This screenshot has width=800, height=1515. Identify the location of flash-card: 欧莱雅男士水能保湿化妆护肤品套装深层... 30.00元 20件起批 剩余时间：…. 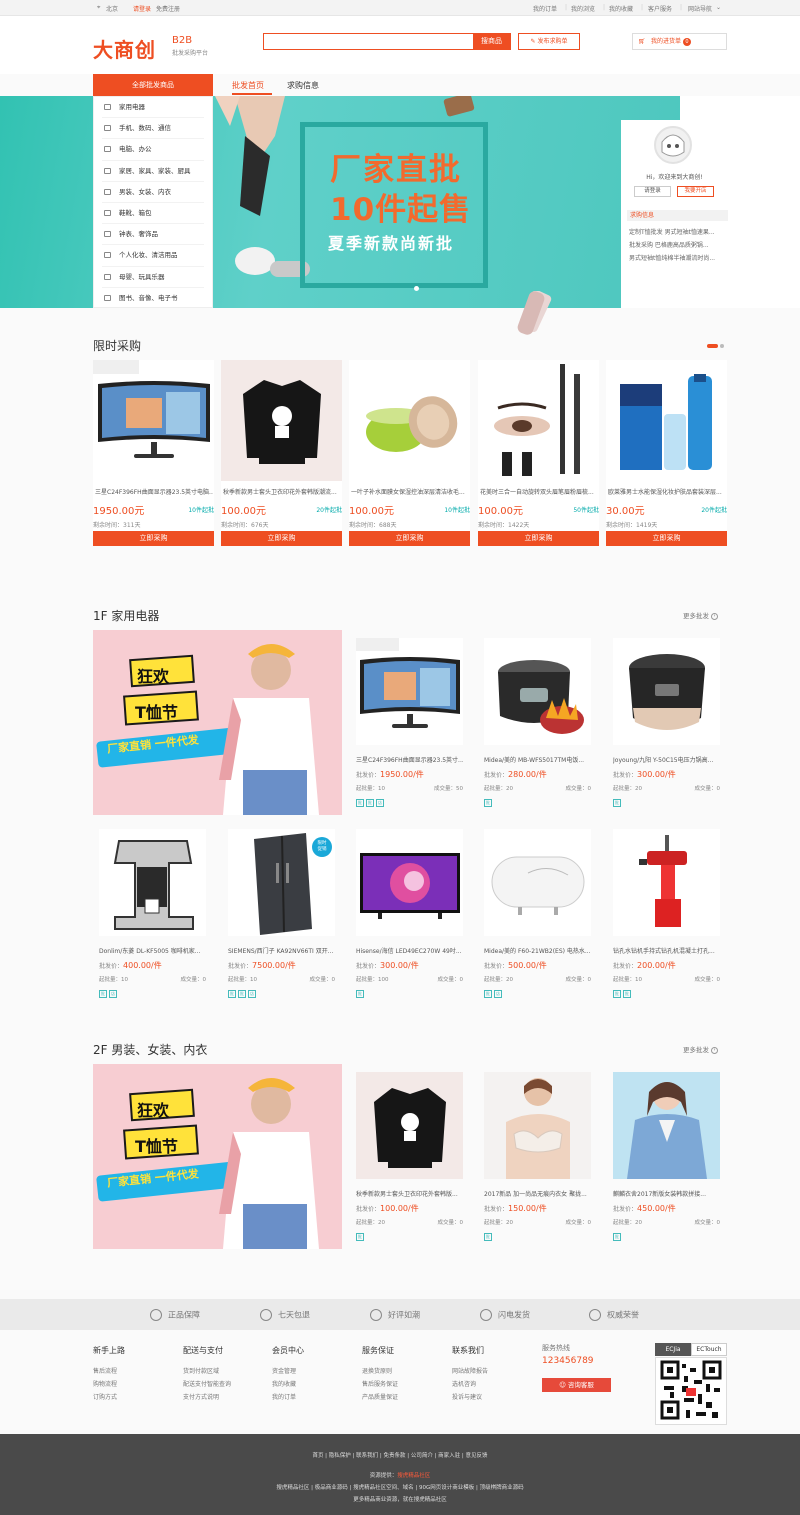
(666, 453).